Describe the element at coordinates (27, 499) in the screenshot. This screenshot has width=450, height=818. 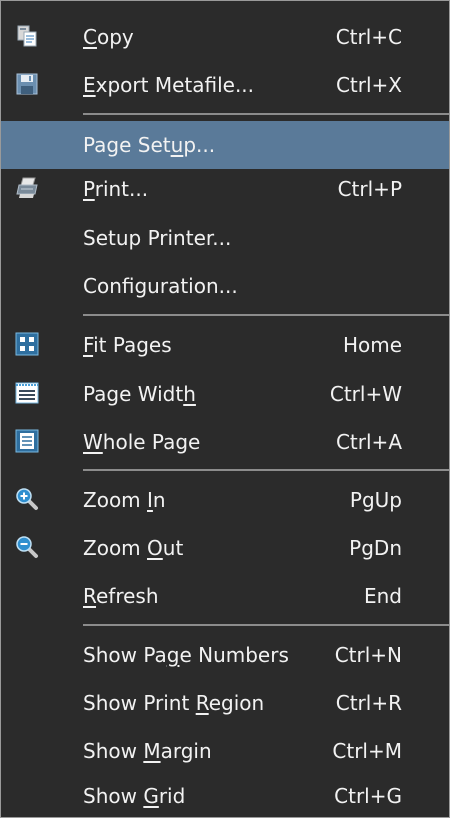
I see `zoom-in-icon` at that location.